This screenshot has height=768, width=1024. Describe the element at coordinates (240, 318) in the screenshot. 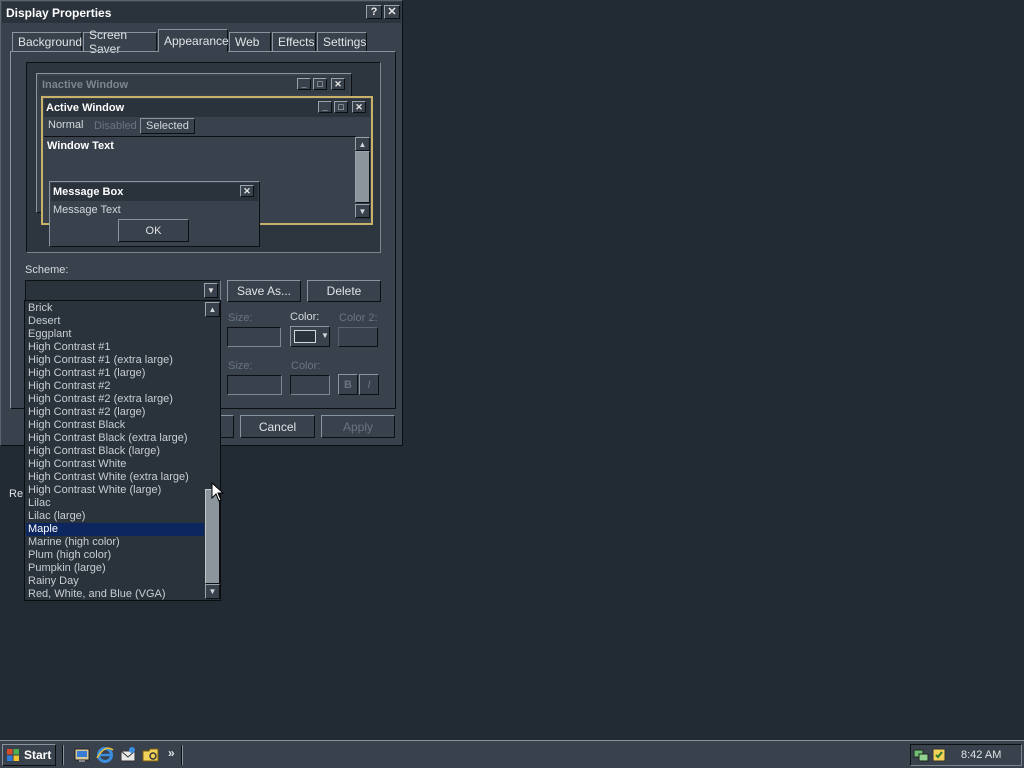

I see `item-size-label: Size:` at that location.